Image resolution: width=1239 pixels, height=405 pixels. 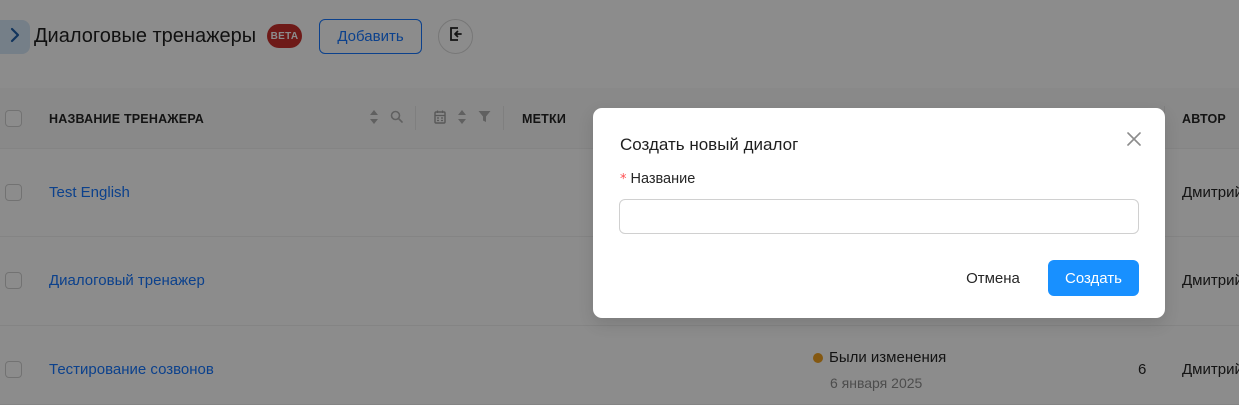 What do you see at coordinates (1093, 278) in the screenshot?
I see `create-button: Создать` at bounding box center [1093, 278].